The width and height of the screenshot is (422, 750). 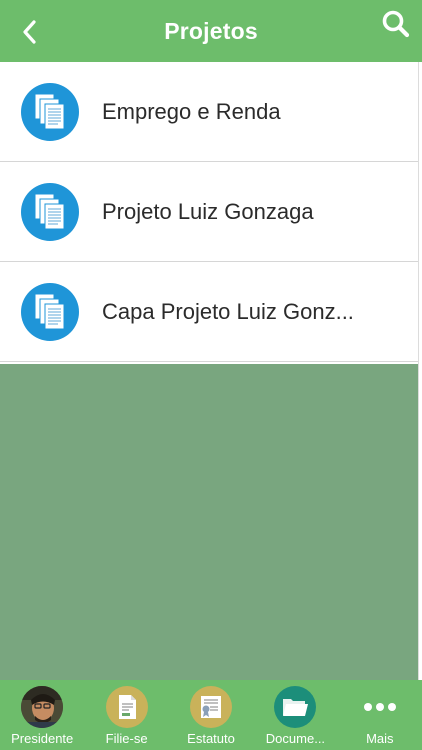 I want to click on list-item: Emprego e Renda, so click(x=209, y=112).